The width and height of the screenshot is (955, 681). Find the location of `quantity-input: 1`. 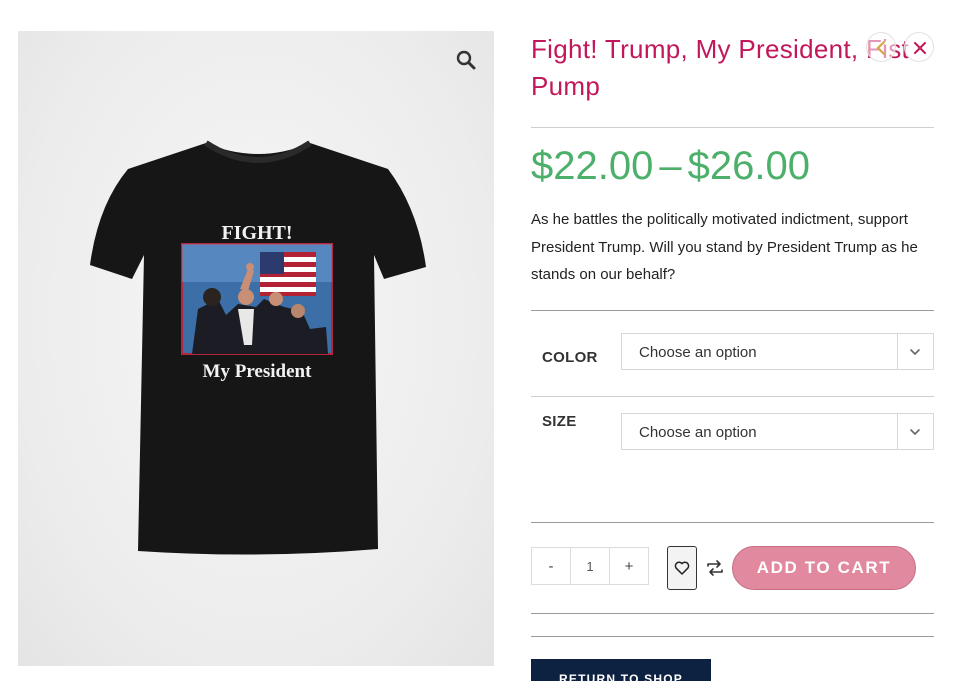

quantity-input: 1 is located at coordinates (590, 566).